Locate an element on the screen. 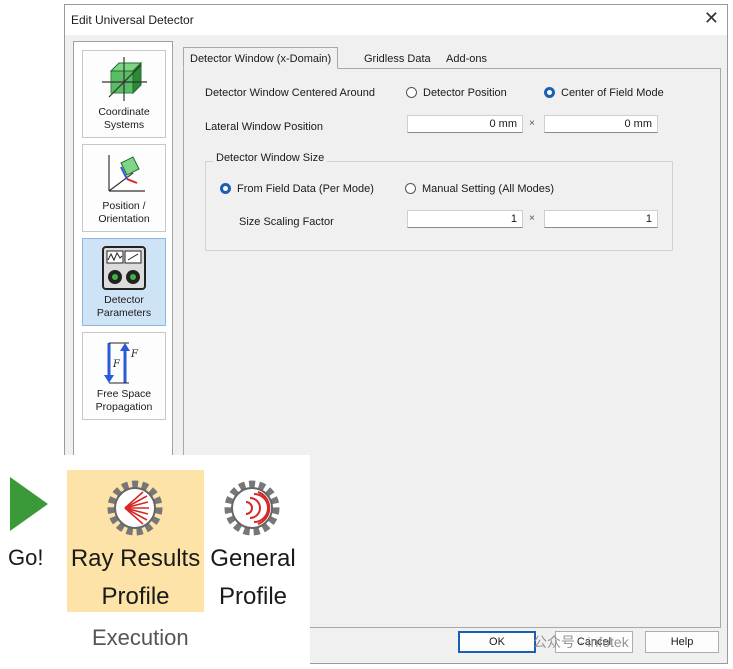 The height and width of the screenshot is (669, 733). tab-add-ons: Add-ons is located at coordinates (466, 58).